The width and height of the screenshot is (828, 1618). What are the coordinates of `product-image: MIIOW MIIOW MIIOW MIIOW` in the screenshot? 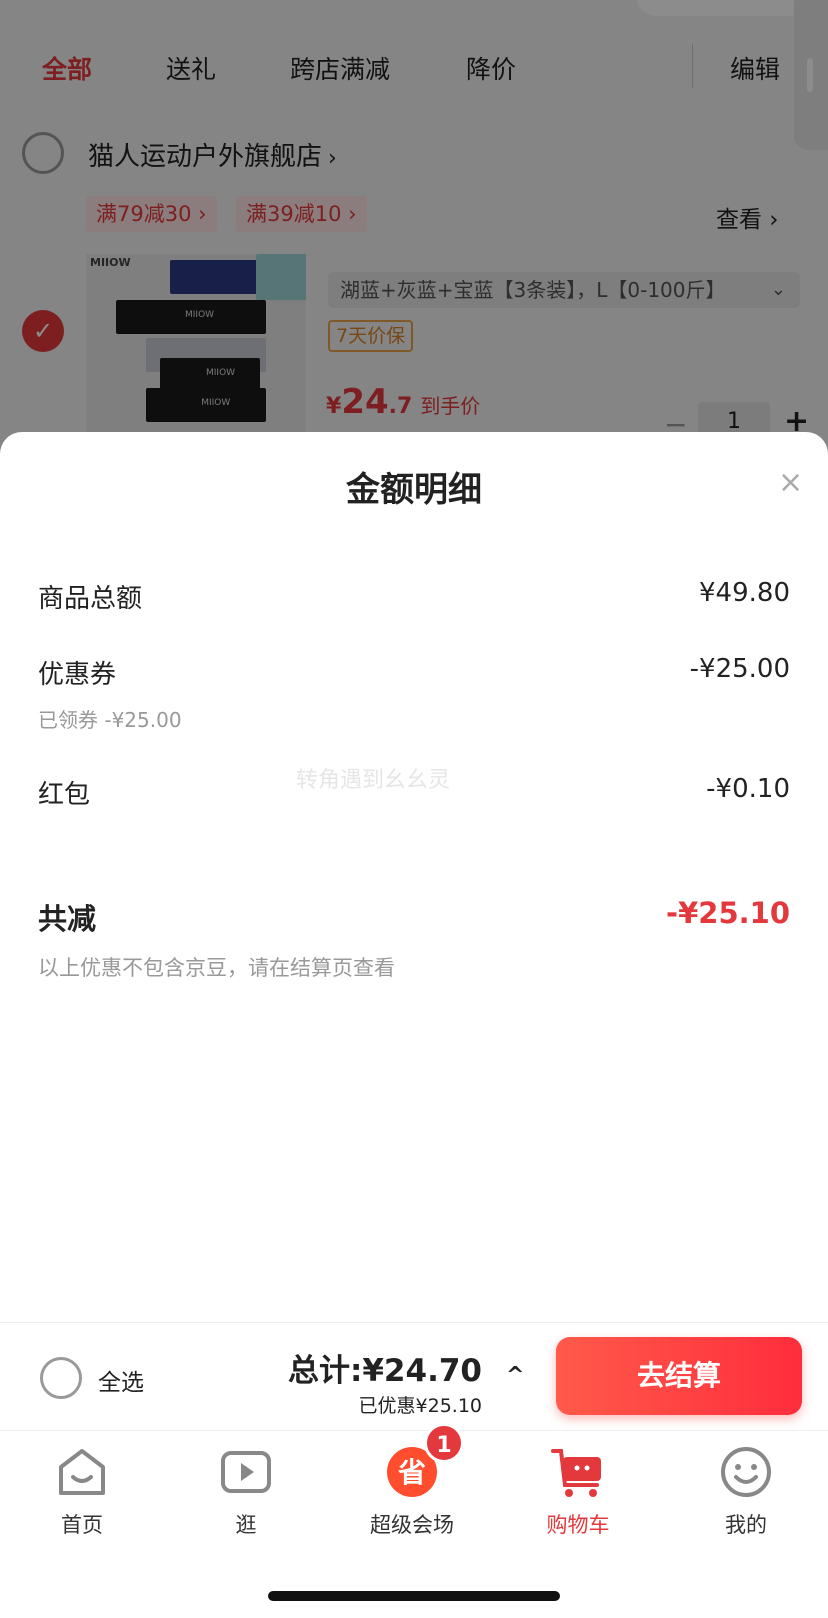 It's located at (196, 349).